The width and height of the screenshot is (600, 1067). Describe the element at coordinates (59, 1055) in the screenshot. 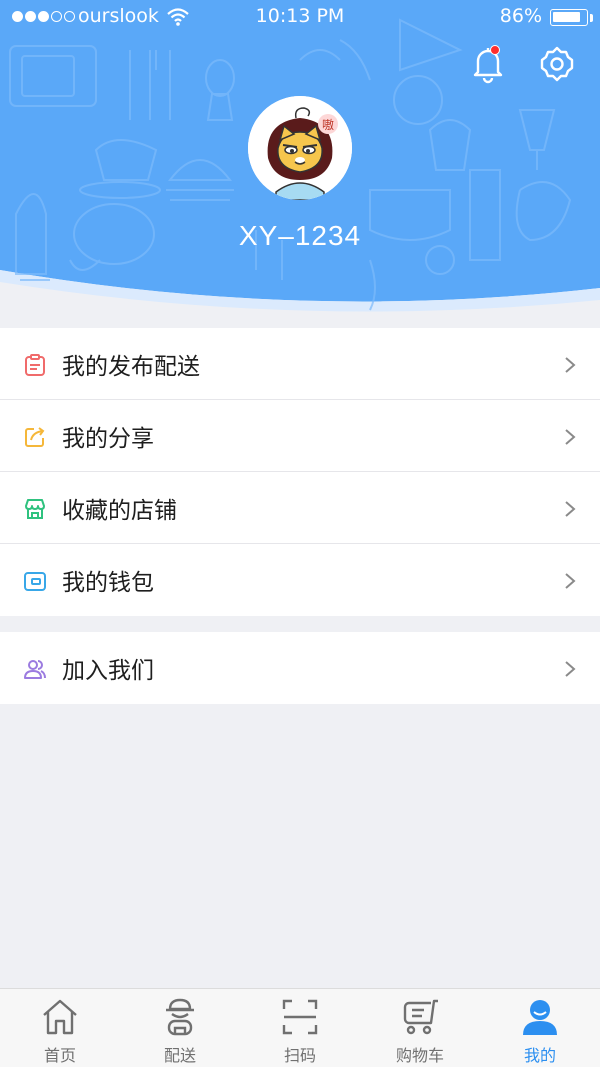

I see `tab-label: 首页` at that location.